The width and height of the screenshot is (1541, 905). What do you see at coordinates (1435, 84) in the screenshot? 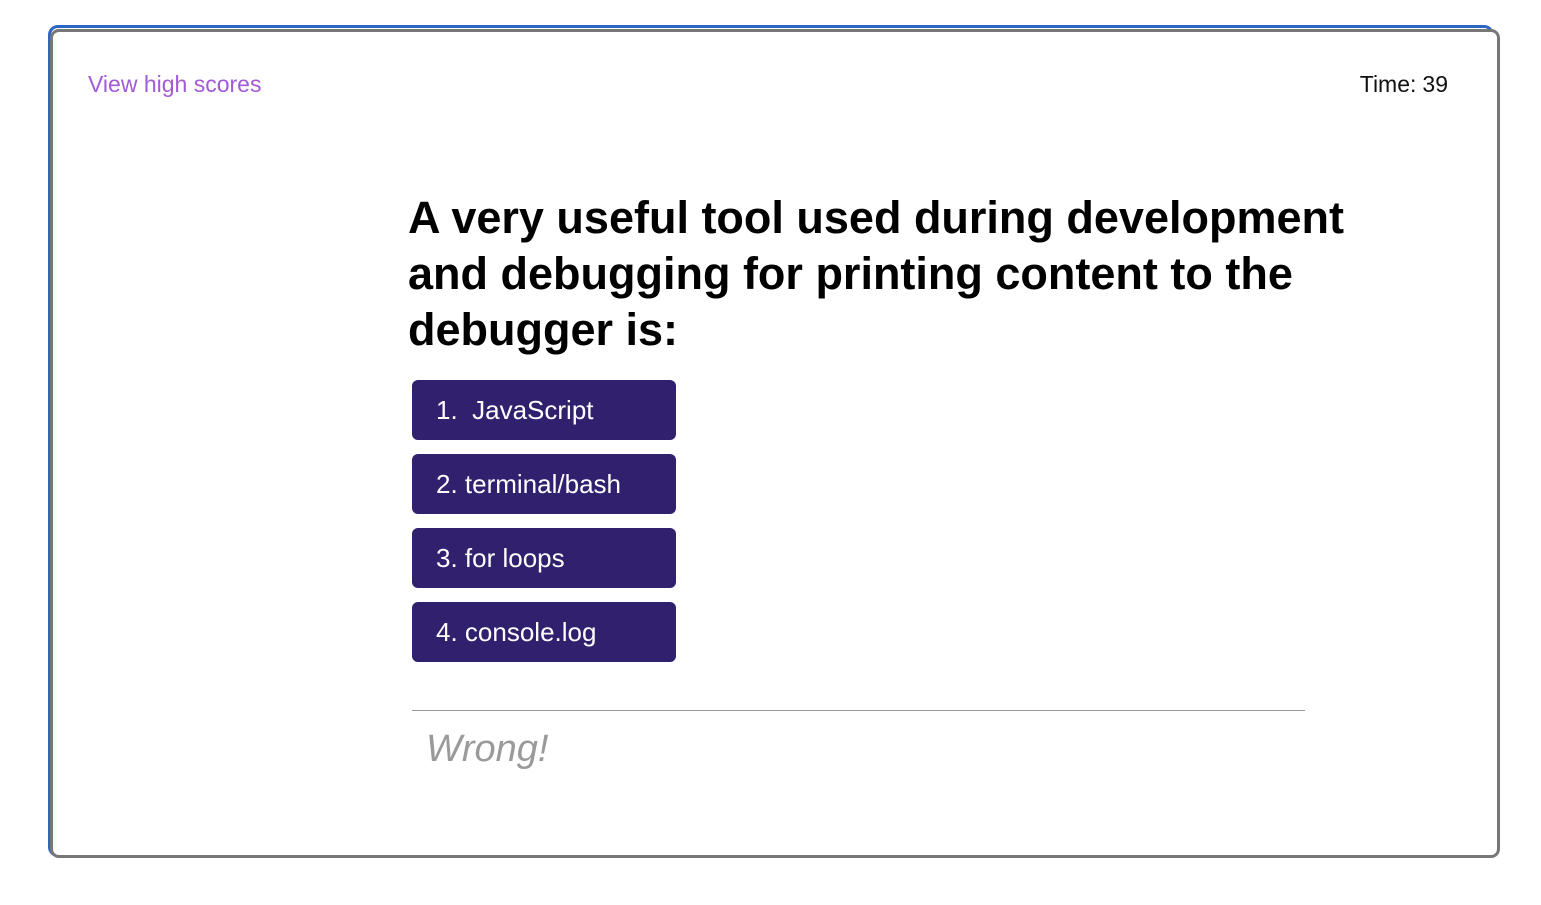
I see `timer-value: 39` at bounding box center [1435, 84].